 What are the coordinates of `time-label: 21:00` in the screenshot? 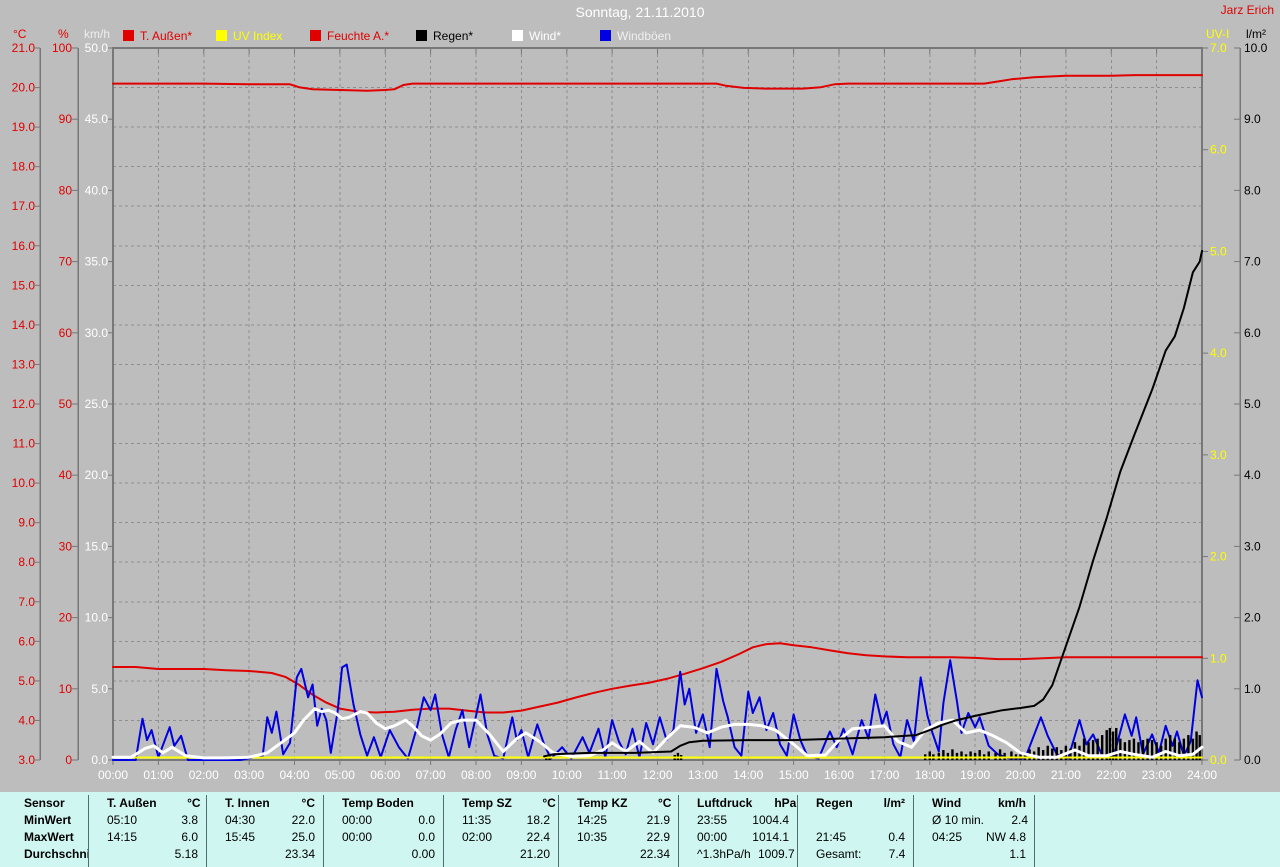 It's located at (1066, 775).